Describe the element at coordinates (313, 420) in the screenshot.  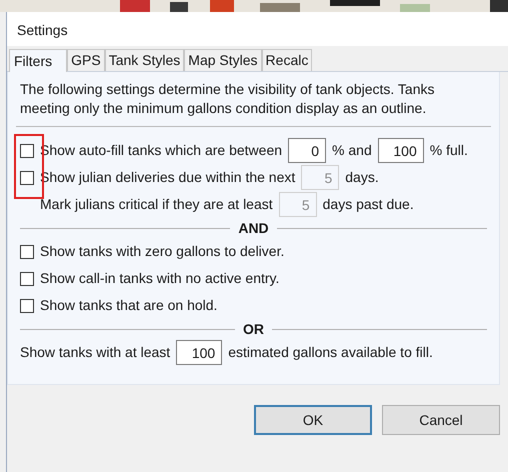
I see `ok-button: OK` at that location.